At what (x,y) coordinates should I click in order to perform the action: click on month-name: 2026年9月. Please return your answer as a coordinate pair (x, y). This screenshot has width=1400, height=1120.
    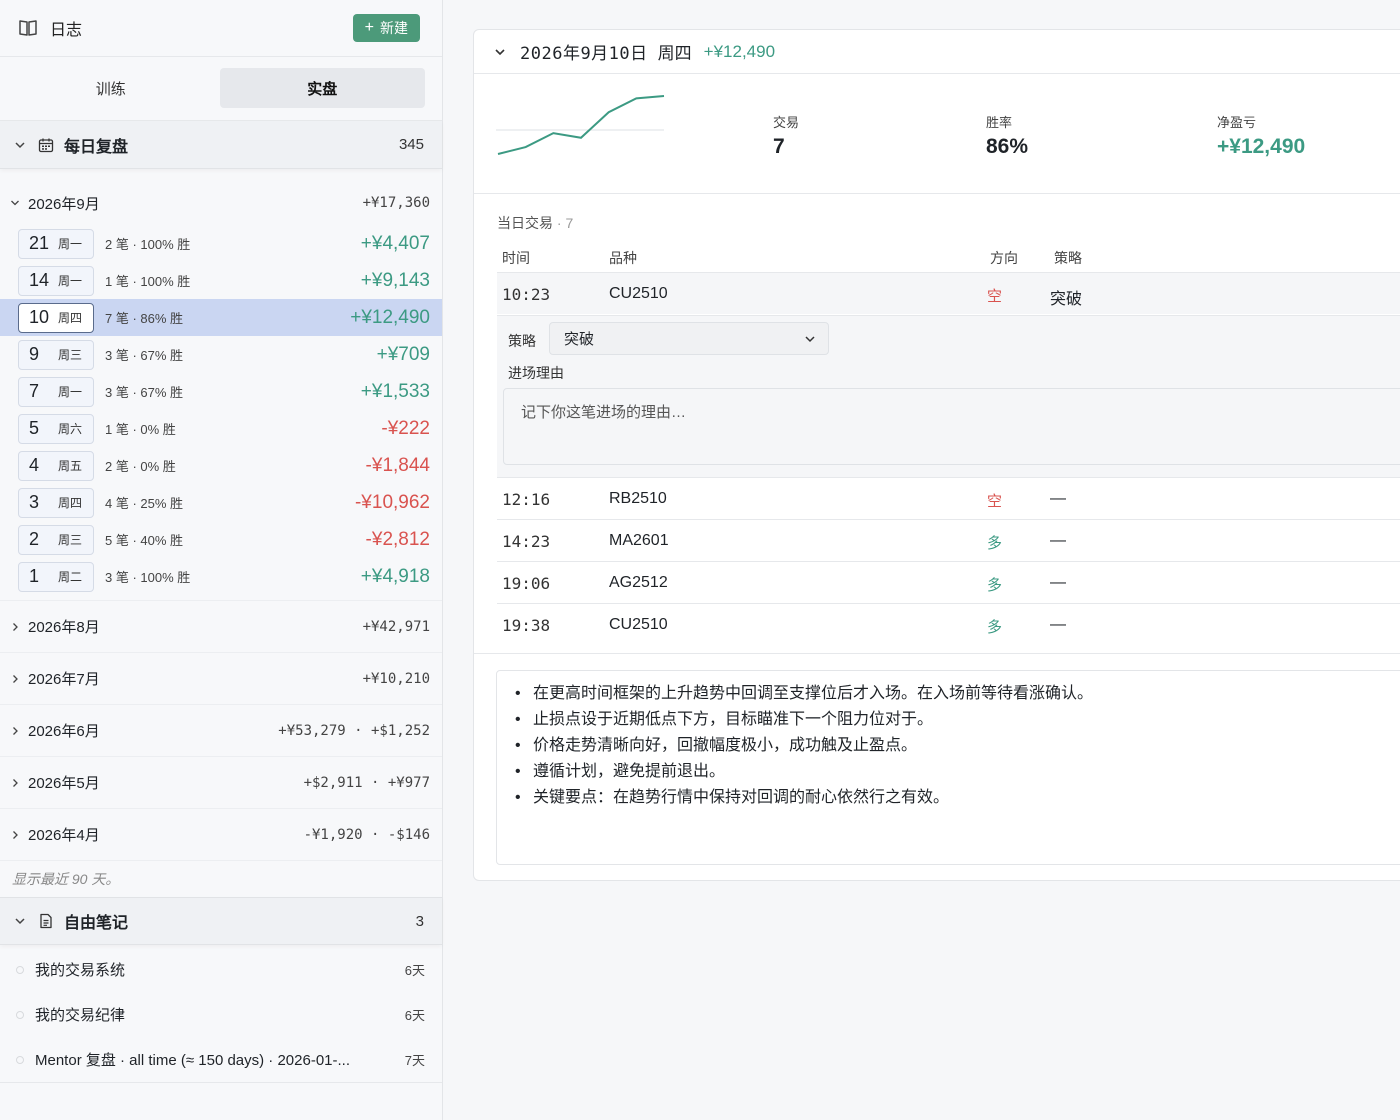
    Looking at the image, I should click on (64, 204).